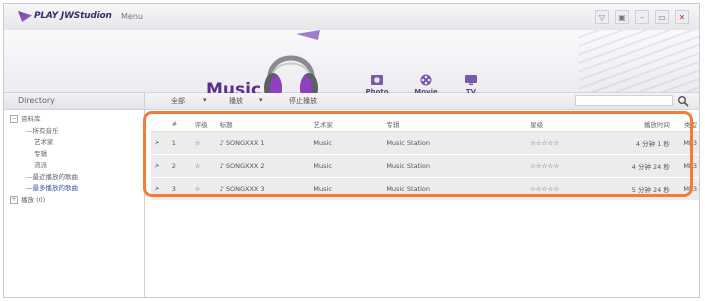 This screenshot has width=705, height=301. Describe the element at coordinates (160, 124) in the screenshot. I see `column-header-pin` at that location.